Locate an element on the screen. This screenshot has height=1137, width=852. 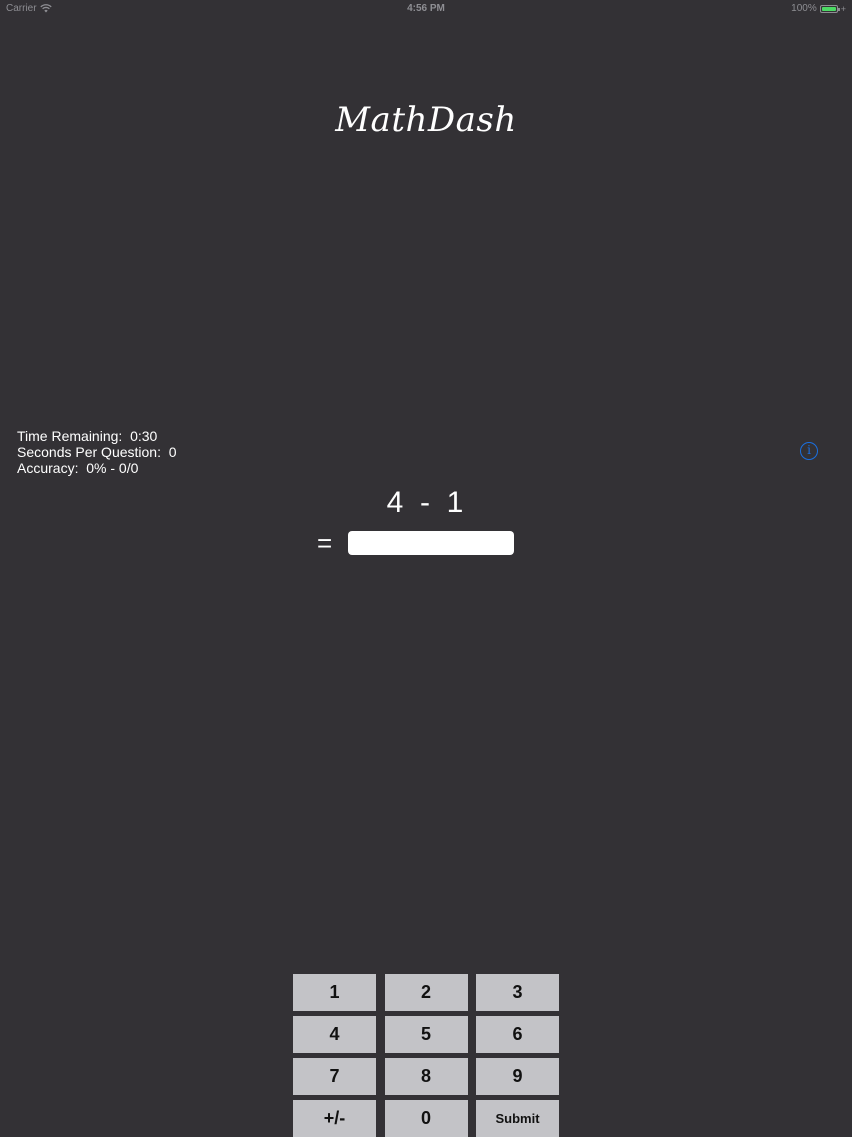
status-time: 4:56 PM is located at coordinates (426, 8).